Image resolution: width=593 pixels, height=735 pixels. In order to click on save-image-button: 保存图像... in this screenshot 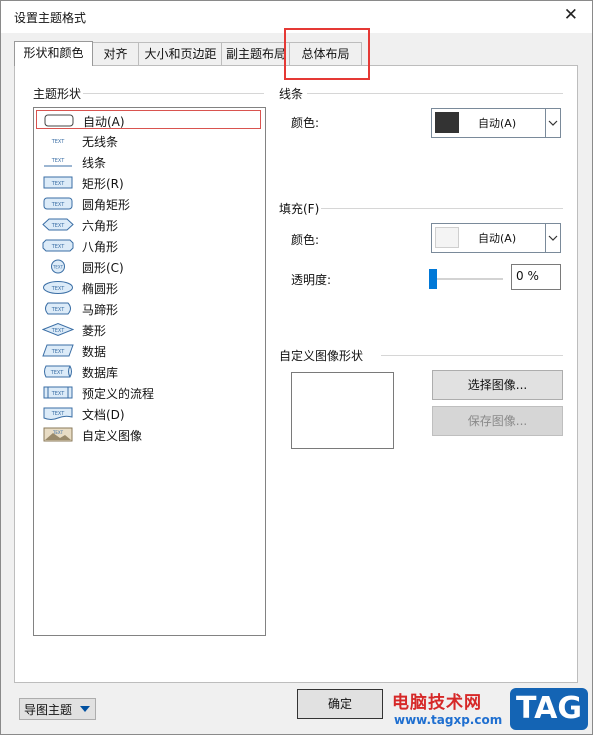, I will do `click(497, 421)`.